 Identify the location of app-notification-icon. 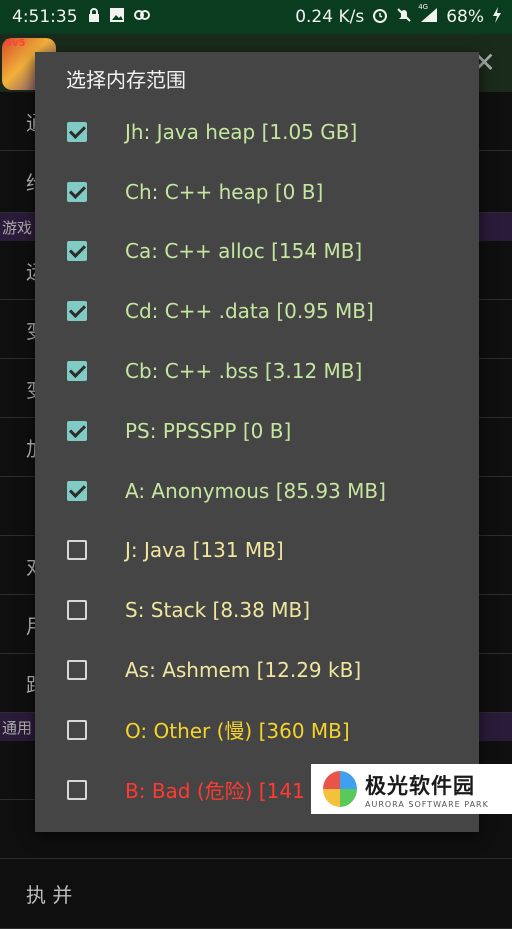
(141, 17).